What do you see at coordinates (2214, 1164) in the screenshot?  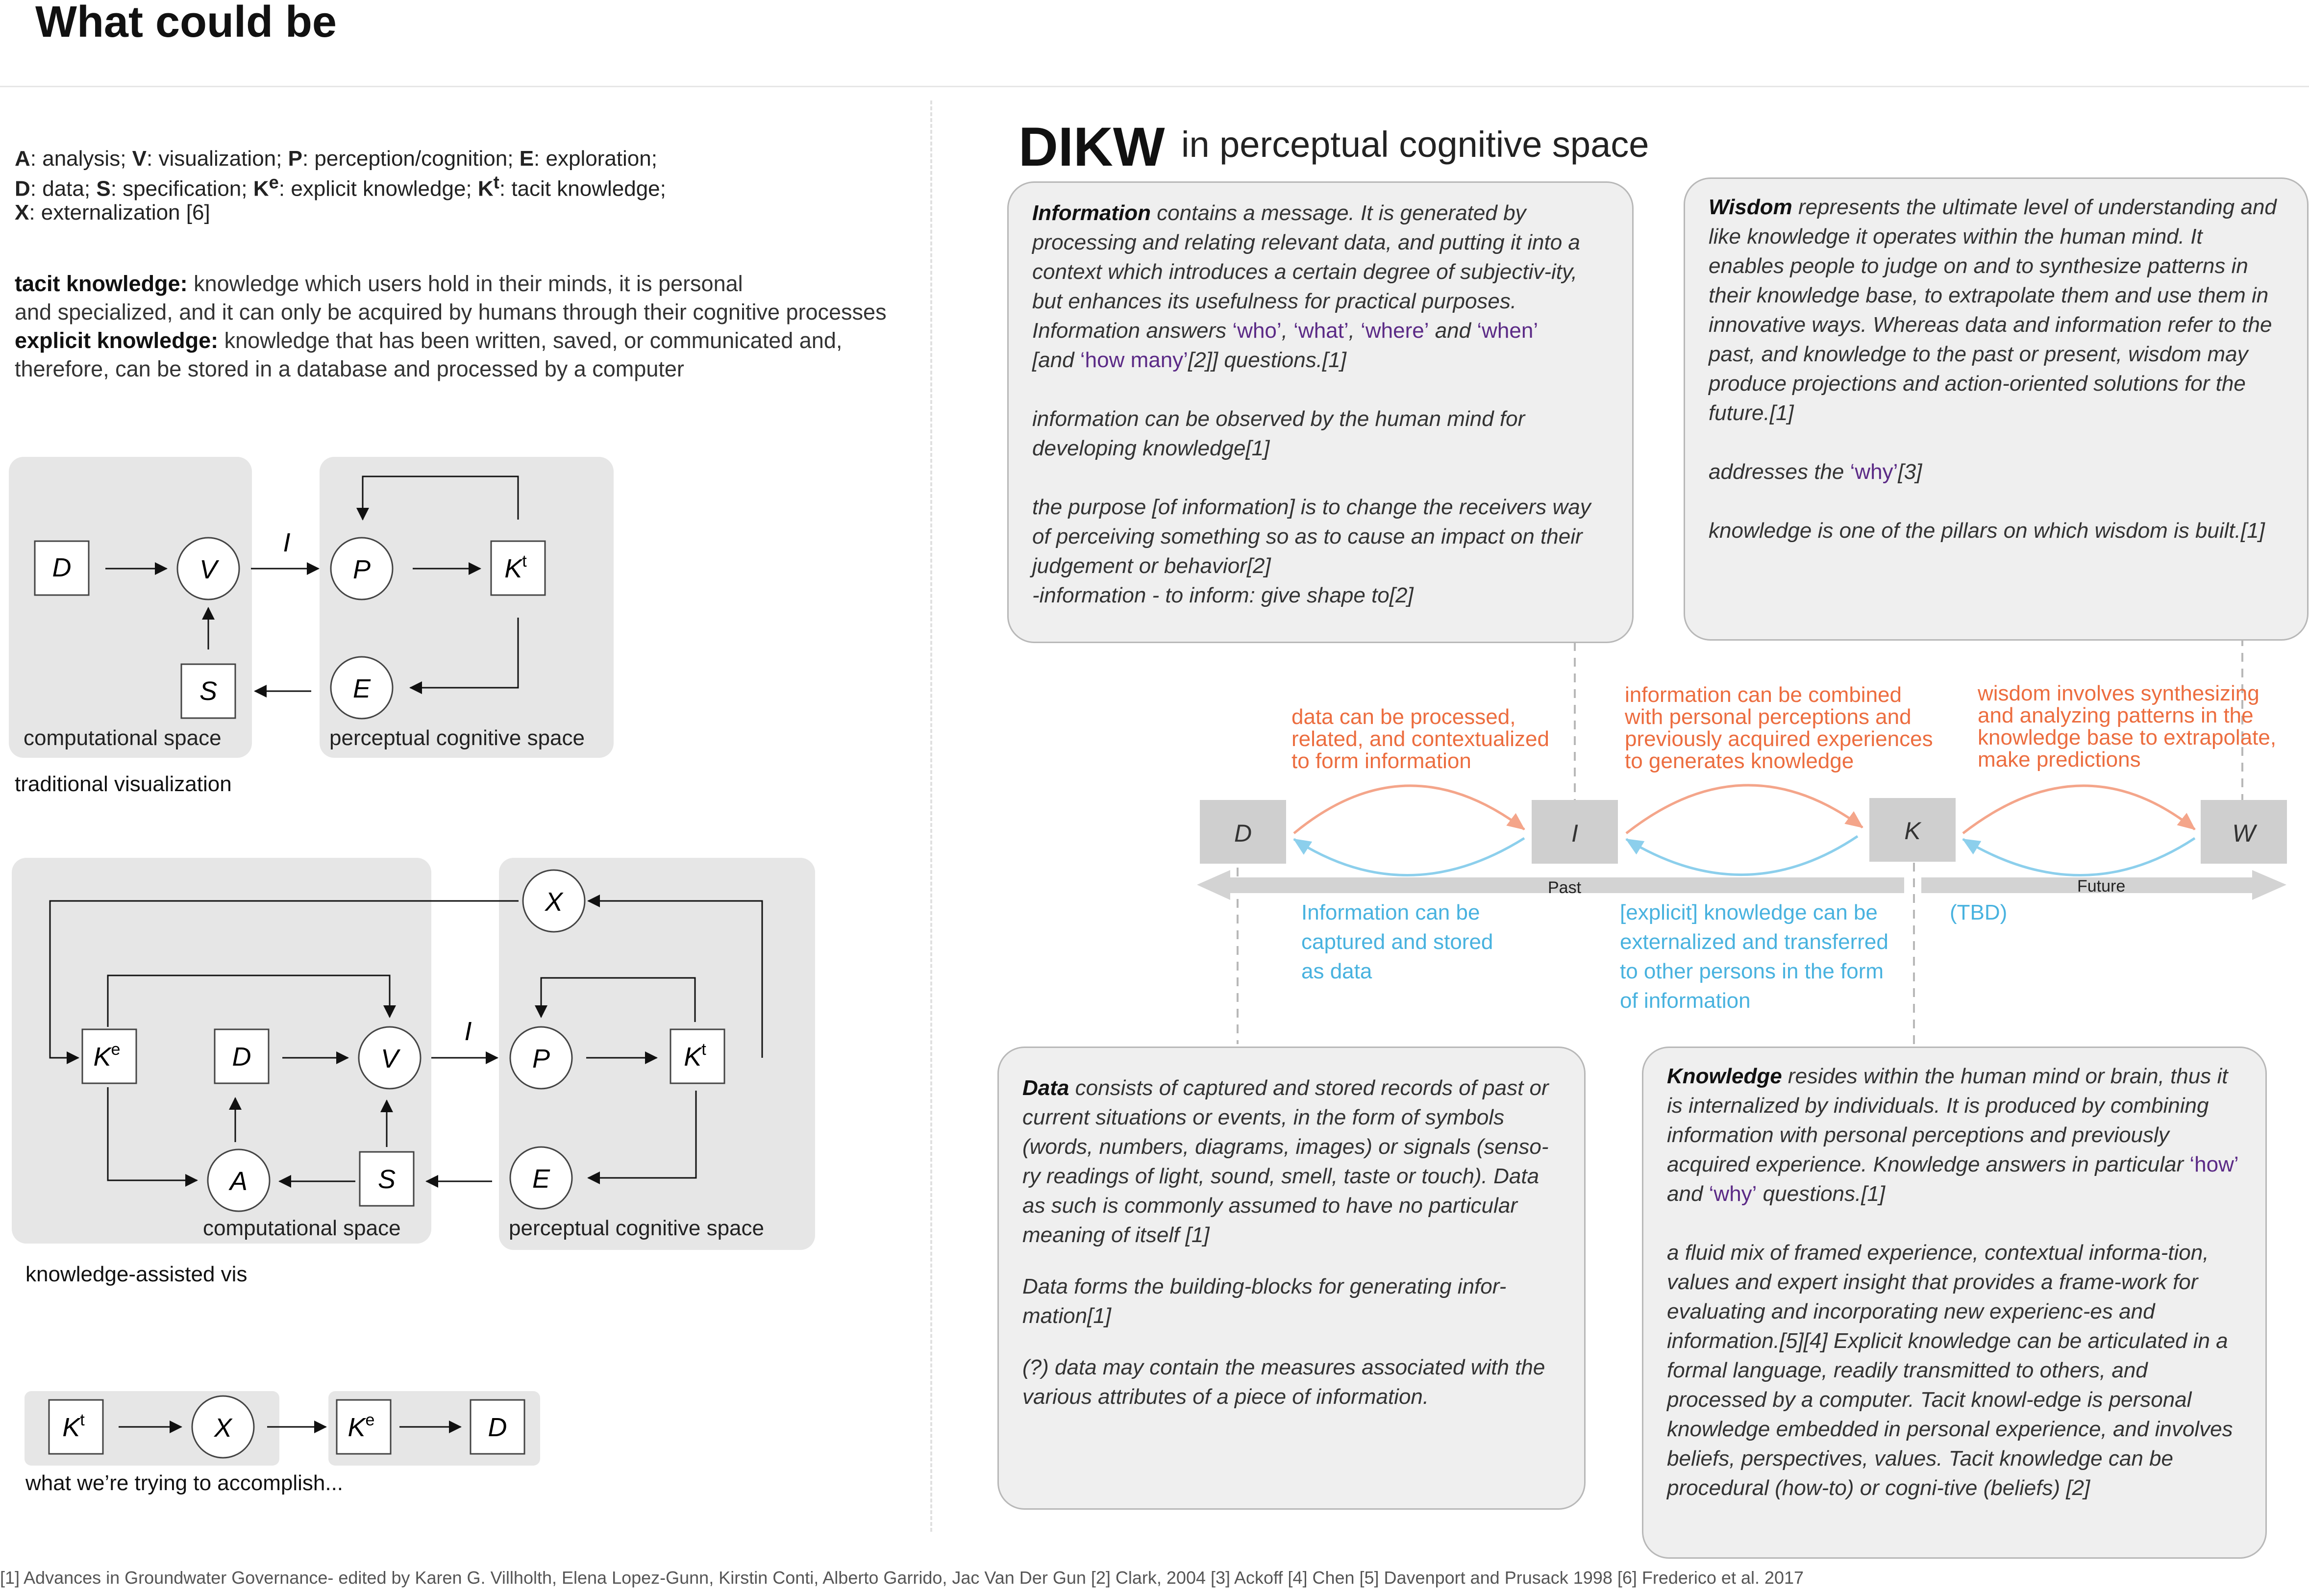 I see `question-word: ‘how’` at bounding box center [2214, 1164].